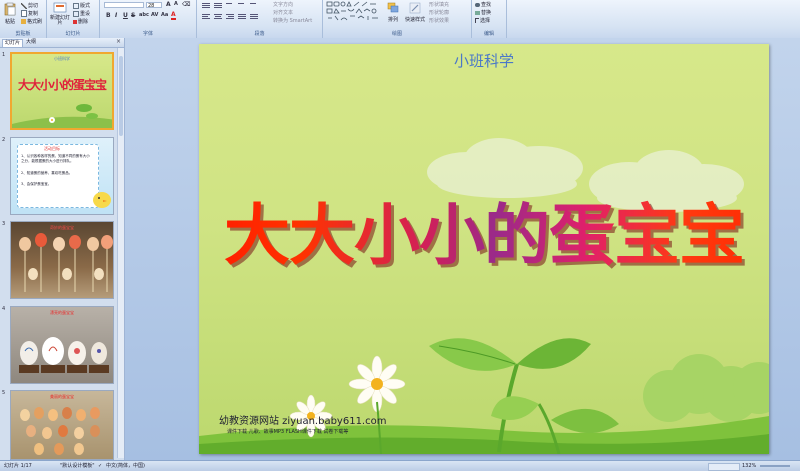 This screenshot has height=471, width=800. What do you see at coordinates (488, 34) in the screenshot?
I see `editing-group-label: 编辑` at bounding box center [488, 34].